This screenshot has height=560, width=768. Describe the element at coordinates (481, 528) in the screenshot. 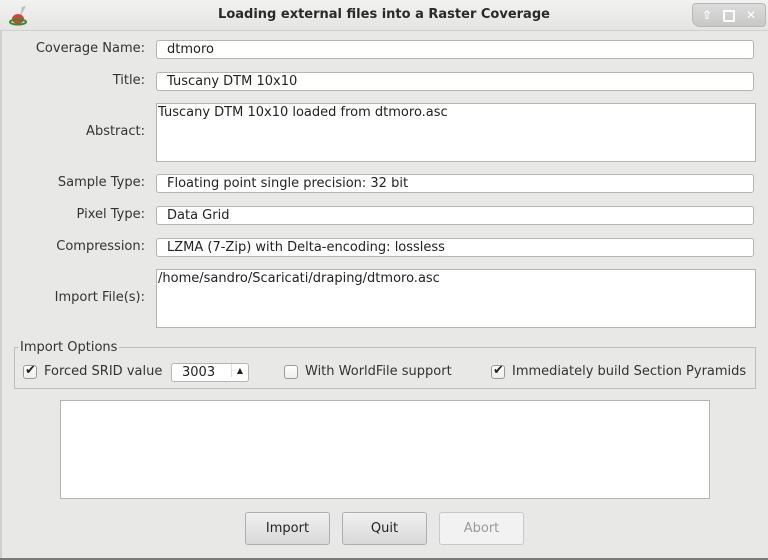

I see `abort-button: Abort` at that location.